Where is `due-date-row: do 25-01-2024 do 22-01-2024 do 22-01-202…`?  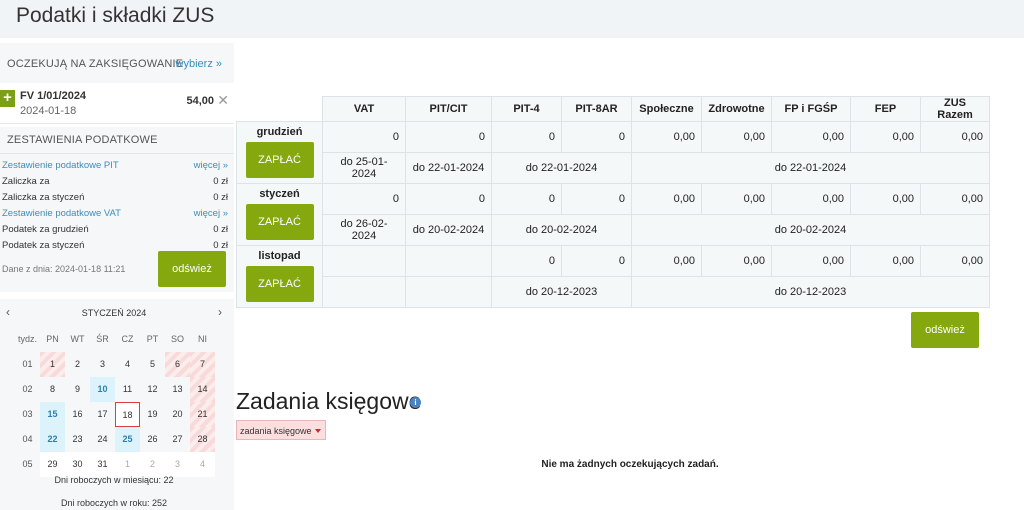
due-date-row: do 25-01-2024 do 22-01-2024 do 22-01-202… is located at coordinates (613, 168).